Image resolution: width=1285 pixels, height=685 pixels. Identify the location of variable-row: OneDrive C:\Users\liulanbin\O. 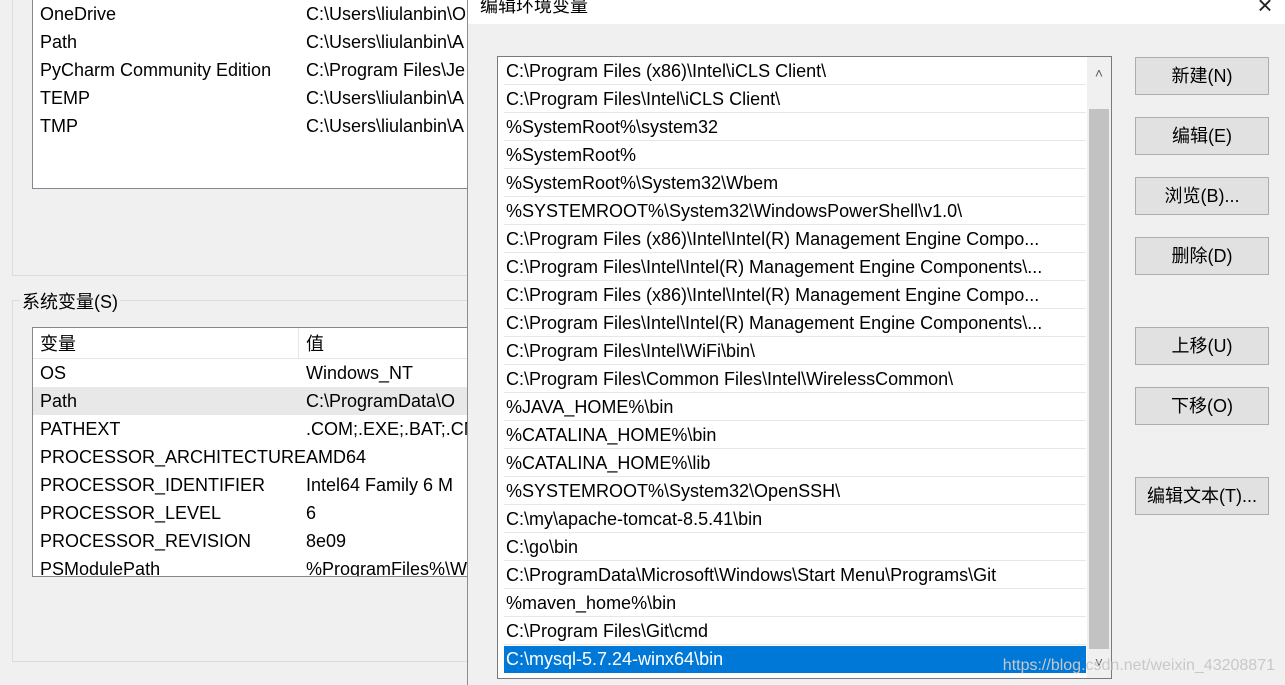
(253, 14).